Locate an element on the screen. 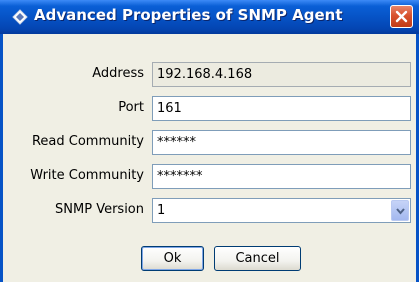  snmp-version-value: 1 is located at coordinates (161, 210).